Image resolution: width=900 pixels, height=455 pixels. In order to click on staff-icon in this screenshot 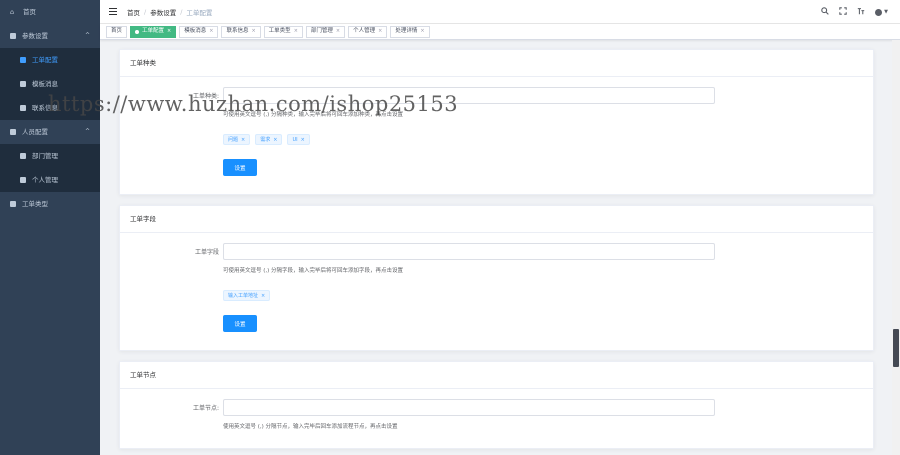, I will do `click(13, 132)`.